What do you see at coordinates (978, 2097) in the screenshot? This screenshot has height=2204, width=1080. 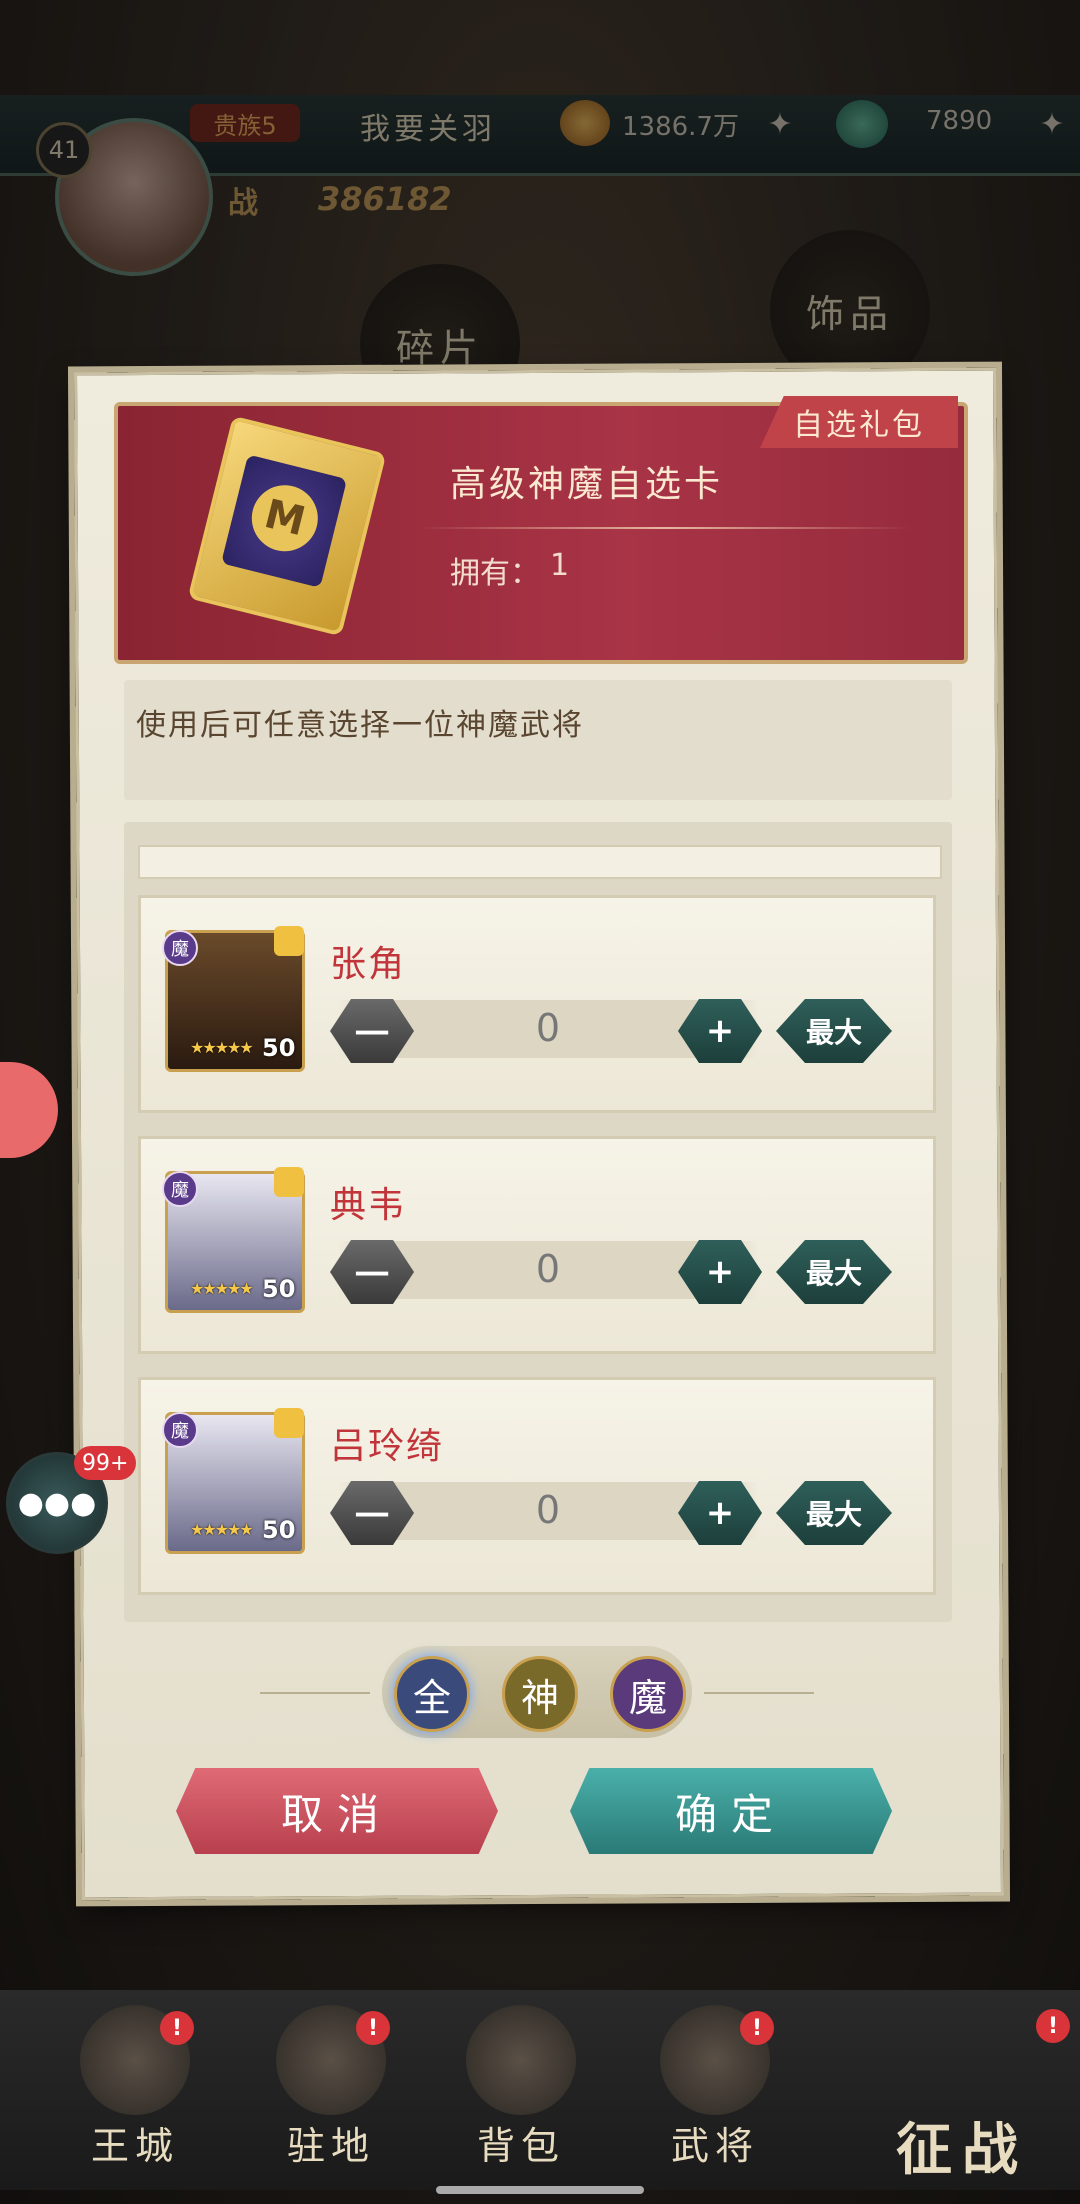 I see `nav-item-campaign: 征战 !` at bounding box center [978, 2097].